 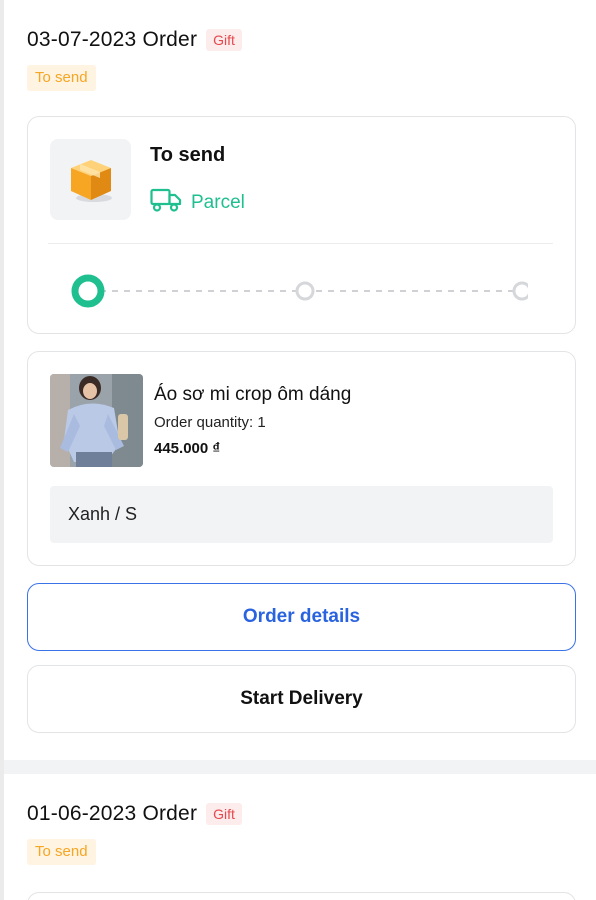 What do you see at coordinates (96, 420) in the screenshot?
I see `product-image` at bounding box center [96, 420].